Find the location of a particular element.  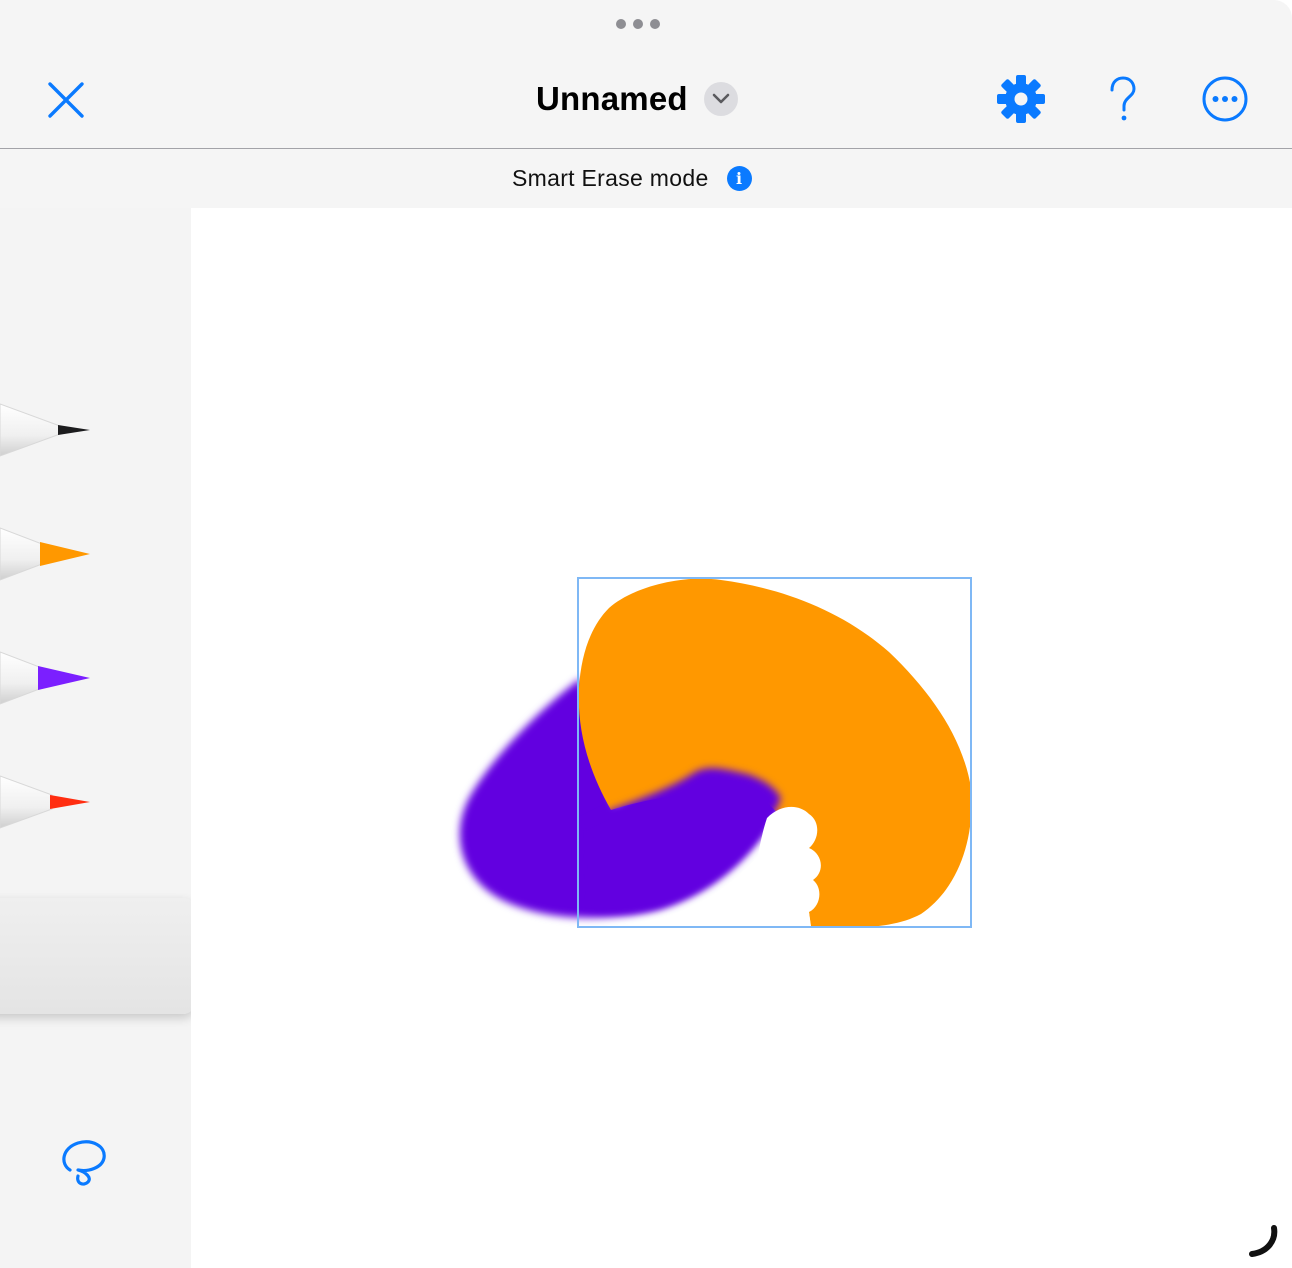

pencil-shortcut-icon is located at coordinates (1264, 1240).